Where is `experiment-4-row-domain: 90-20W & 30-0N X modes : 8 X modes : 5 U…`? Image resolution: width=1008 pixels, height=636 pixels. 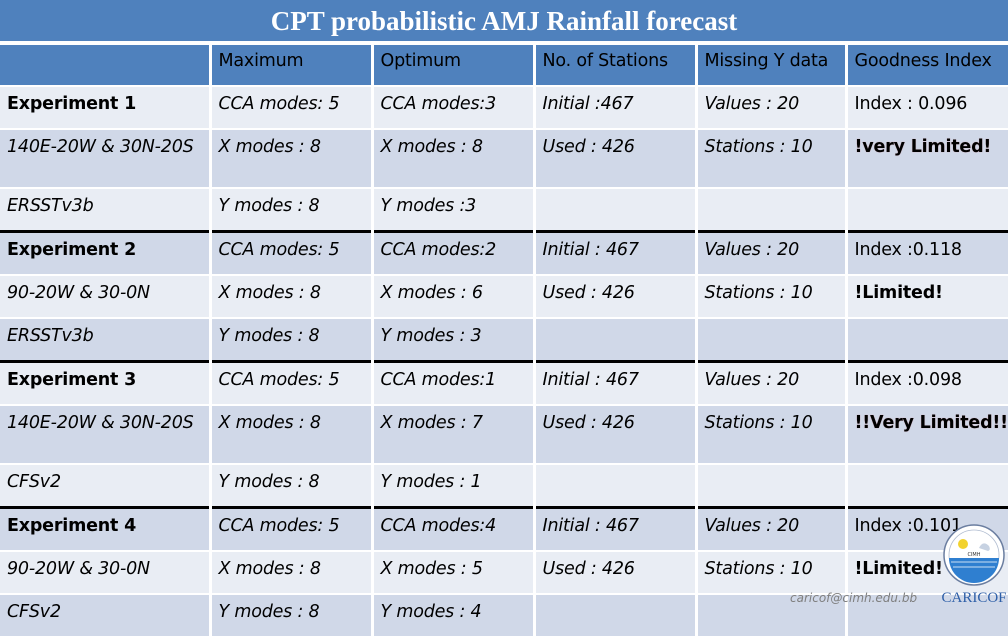 experiment-4-row-domain: 90-20W & 30-0N X modes : 8 X modes : 5 U… is located at coordinates (504, 572).